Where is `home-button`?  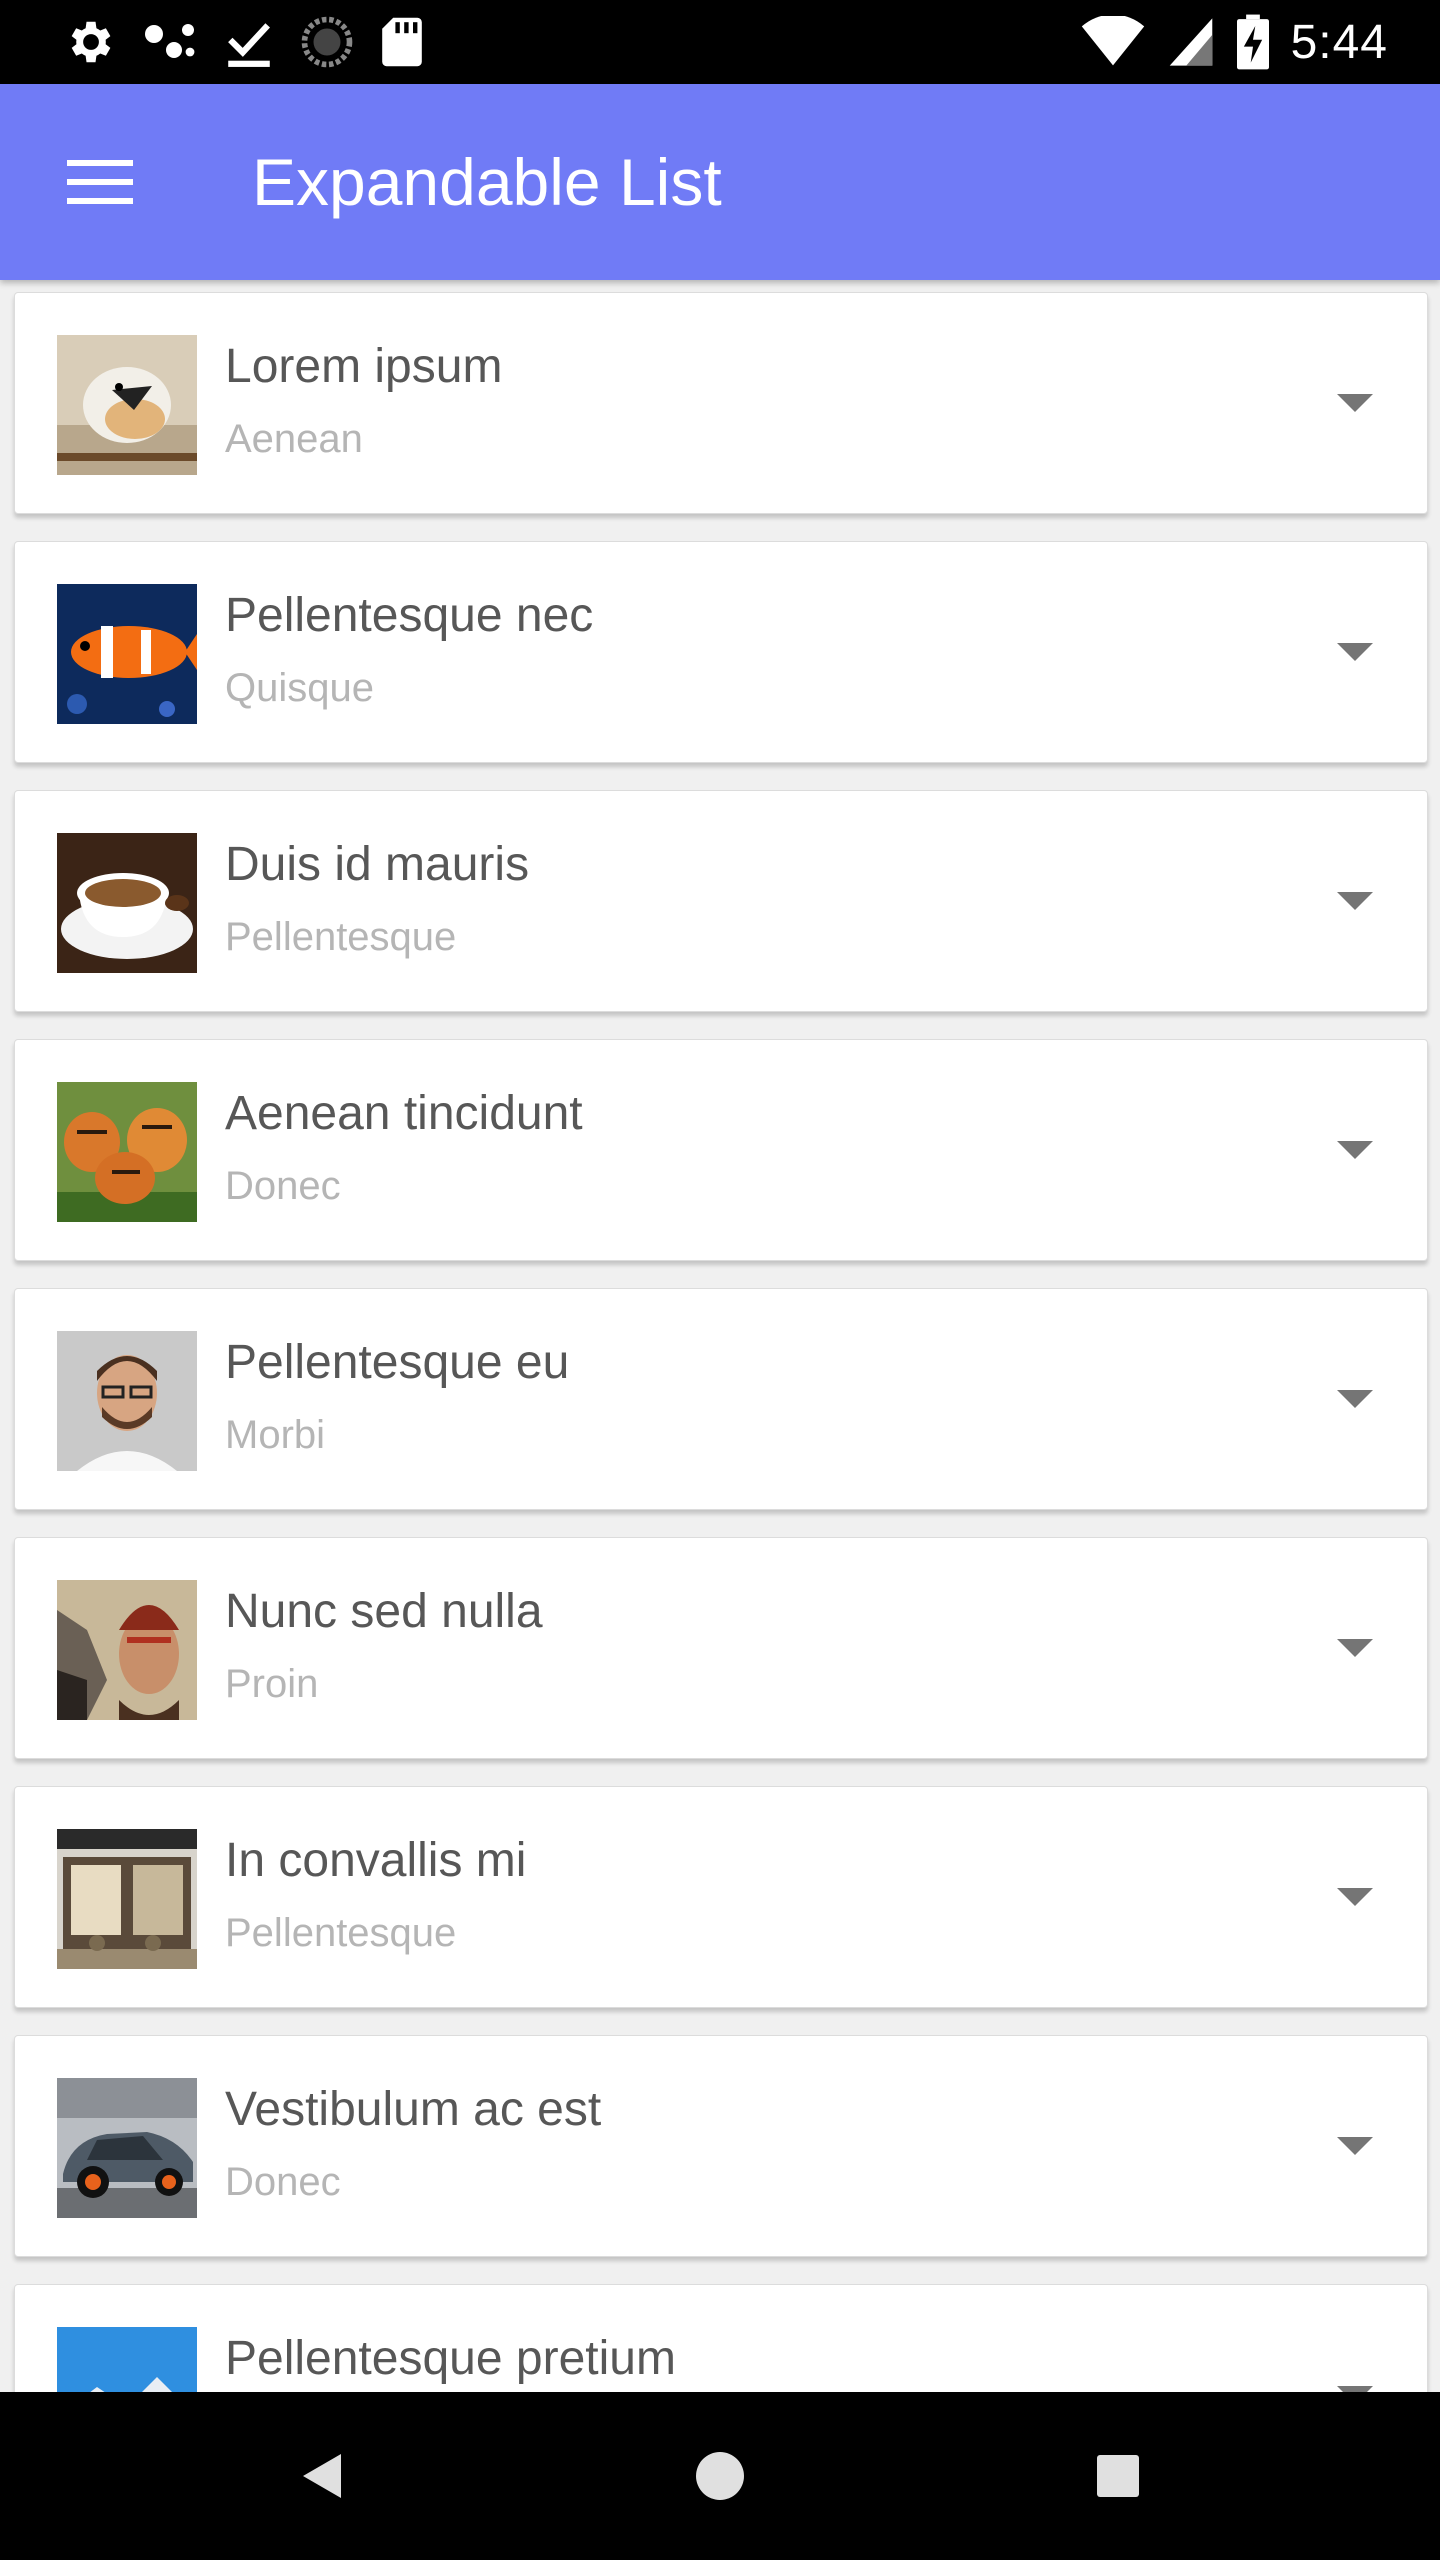
home-button is located at coordinates (720, 2476).